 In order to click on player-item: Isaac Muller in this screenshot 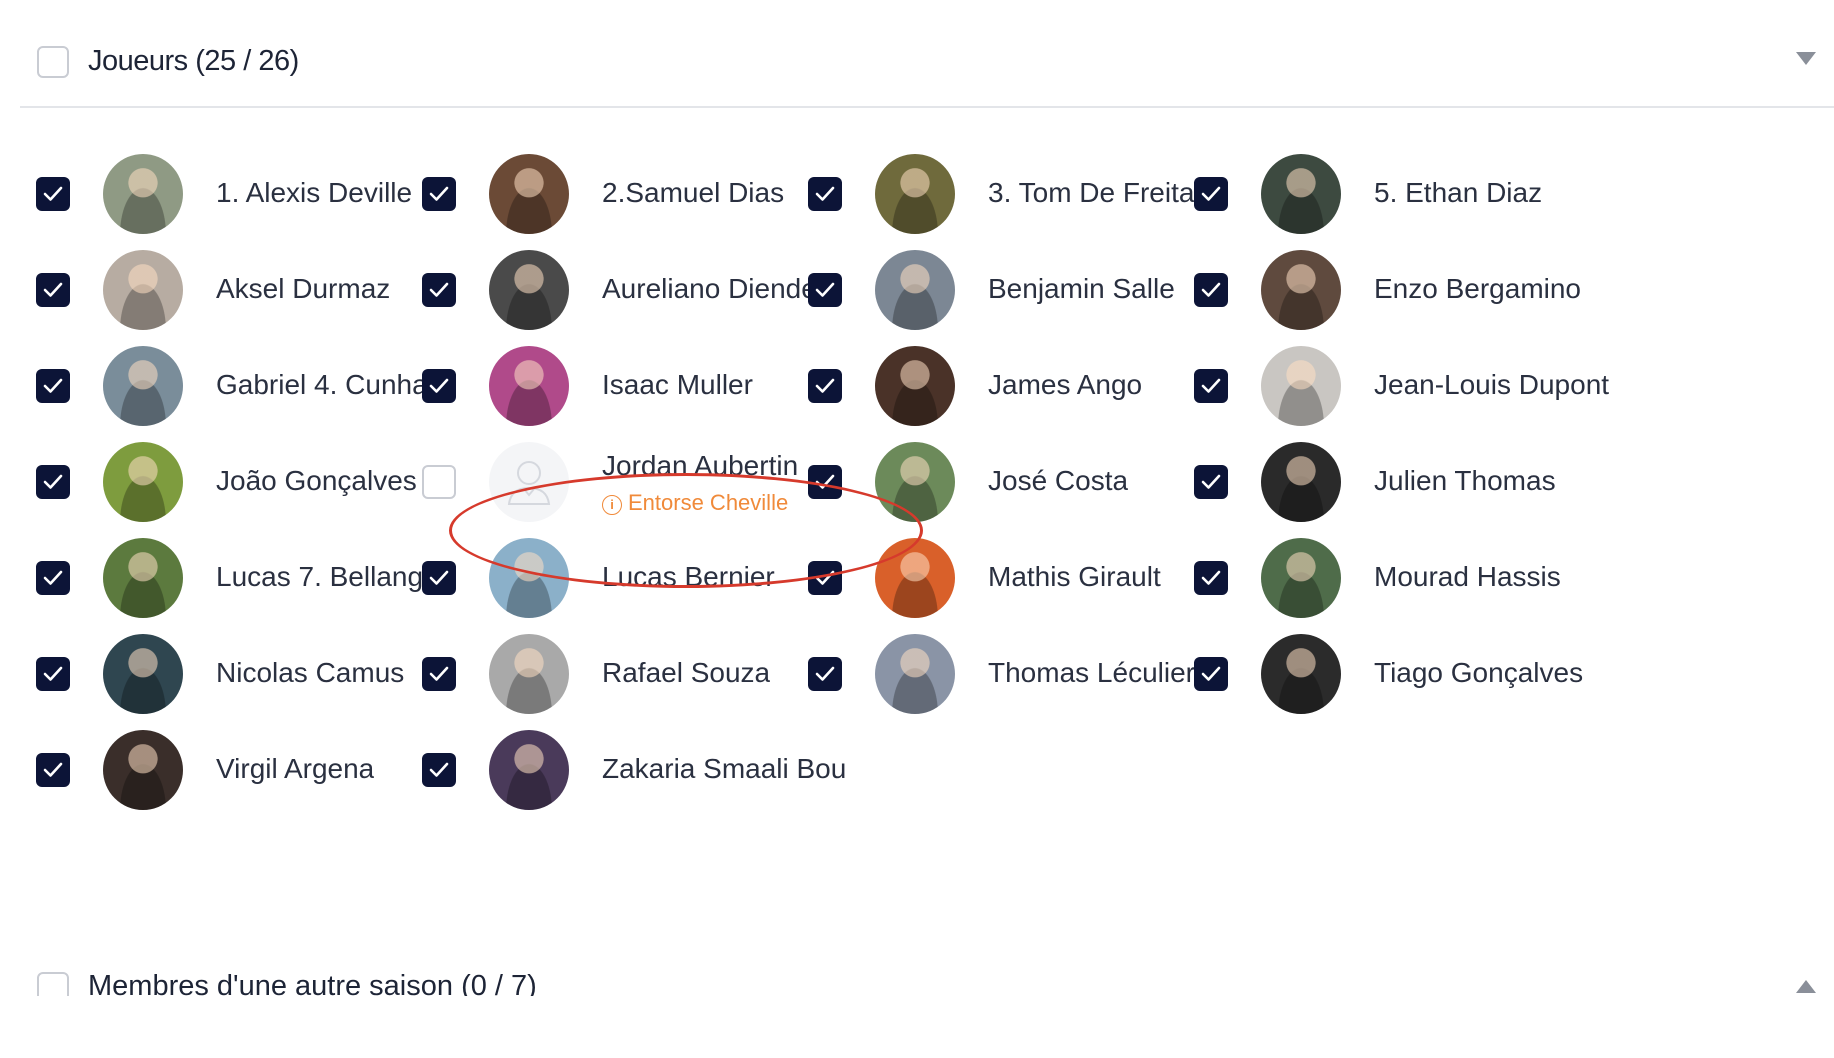, I will do `click(645, 390)`.